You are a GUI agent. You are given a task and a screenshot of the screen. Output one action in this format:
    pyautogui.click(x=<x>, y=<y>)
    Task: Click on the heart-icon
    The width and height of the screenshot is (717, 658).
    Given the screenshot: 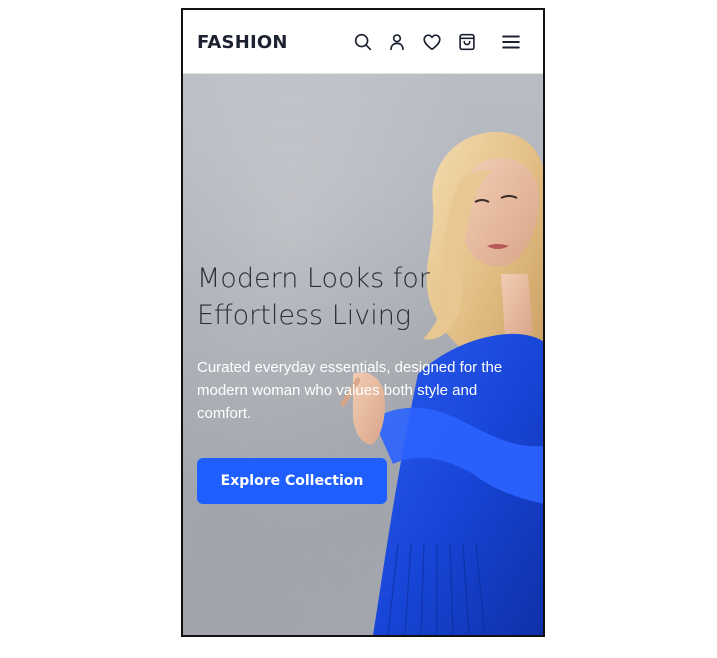 What is the action you would take?
    pyautogui.click(x=432, y=42)
    